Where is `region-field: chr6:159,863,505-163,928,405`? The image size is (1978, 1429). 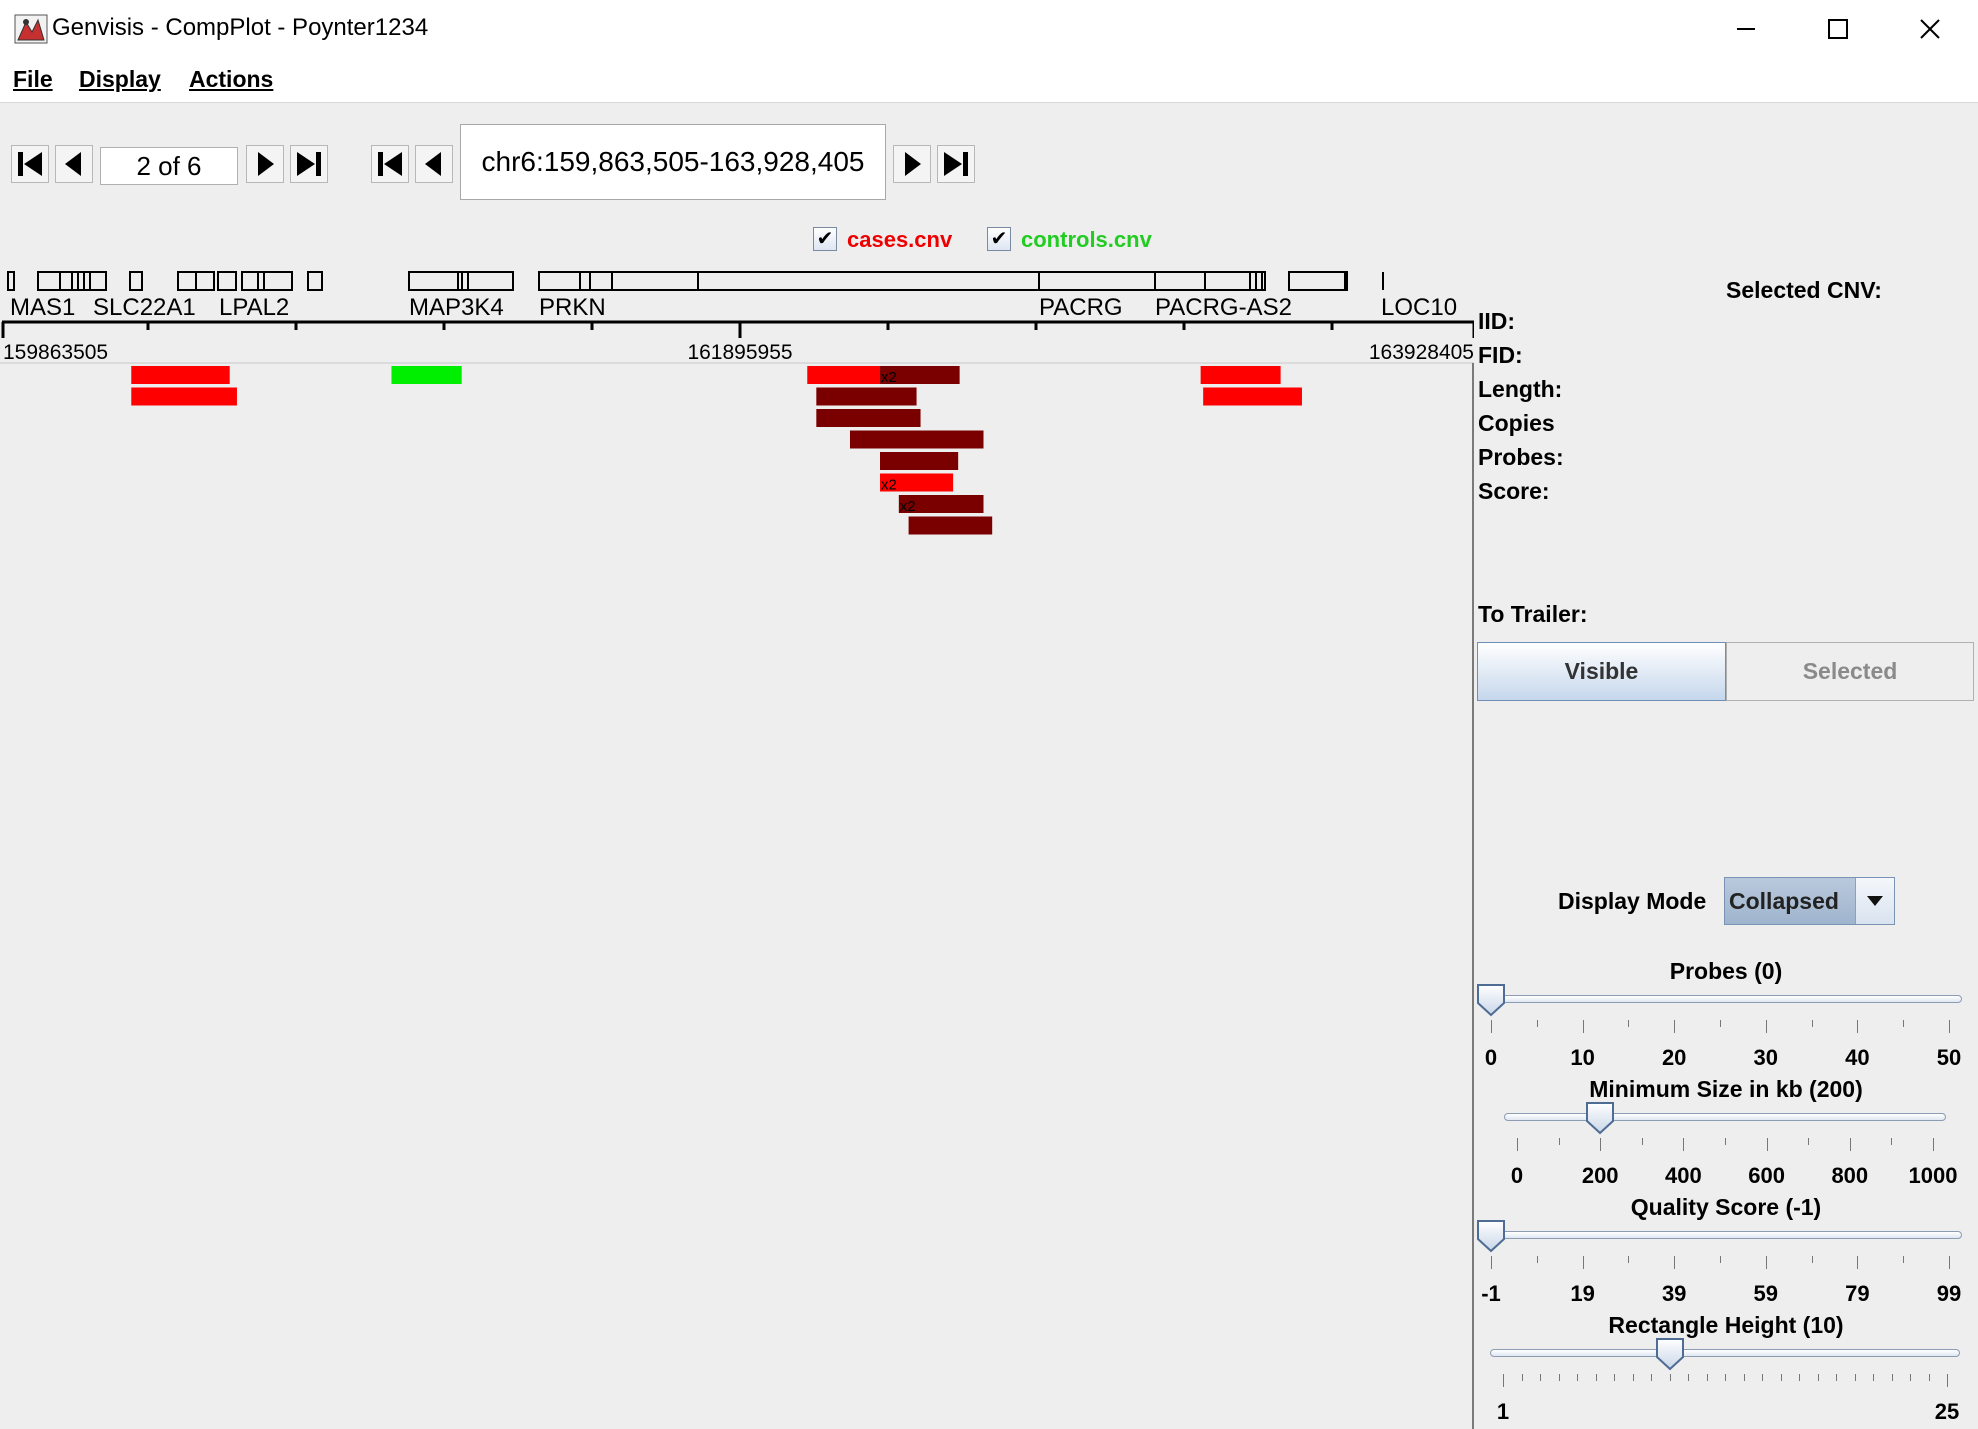 region-field: chr6:159,863,505-163,928,405 is located at coordinates (673, 162).